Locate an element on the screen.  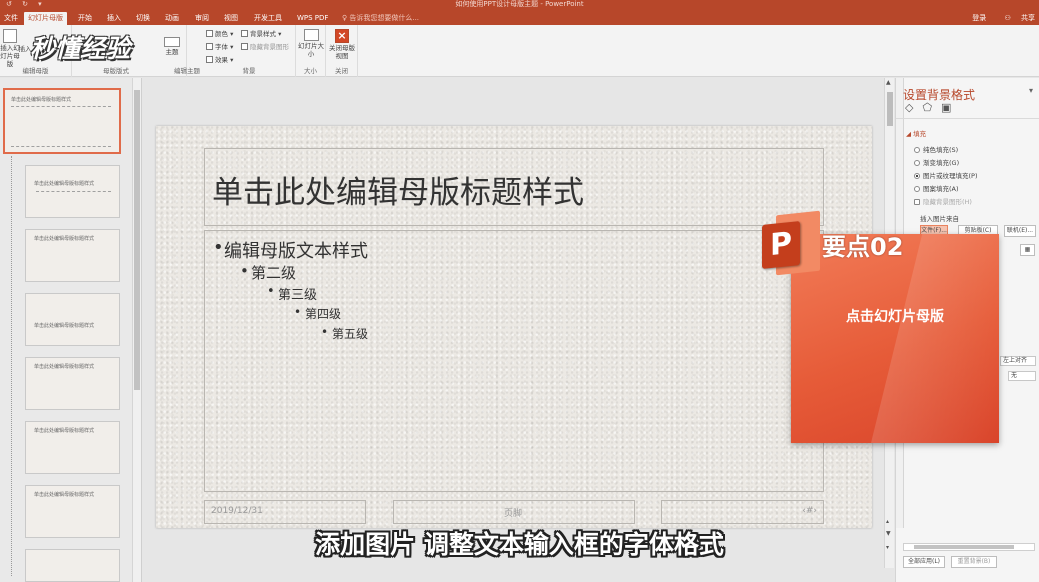
callout-subtitle: 点击幻灯片母版 is located at coordinates (895, 317).